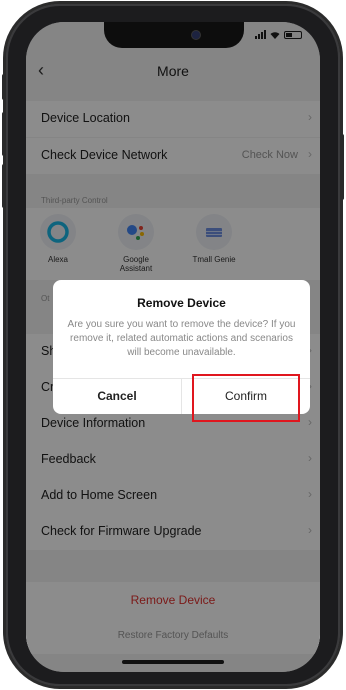 This screenshot has height=690, width=346. I want to click on mute-switch, so click(4, 87).